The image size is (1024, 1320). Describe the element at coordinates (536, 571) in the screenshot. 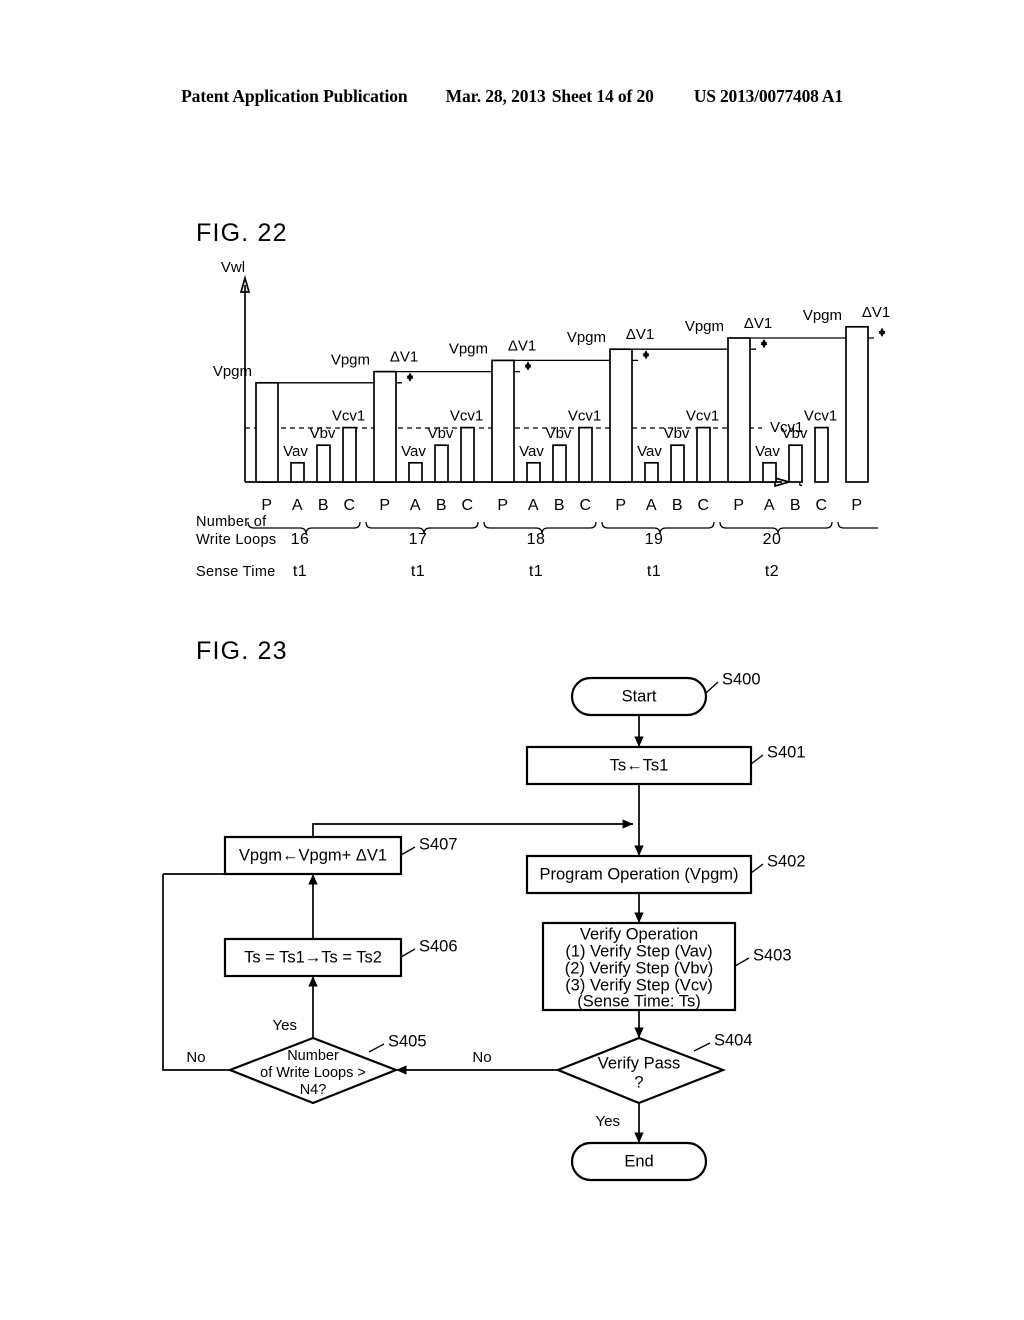

I see `fig22-sense-row: t1 t1 t1 t1 t2` at that location.